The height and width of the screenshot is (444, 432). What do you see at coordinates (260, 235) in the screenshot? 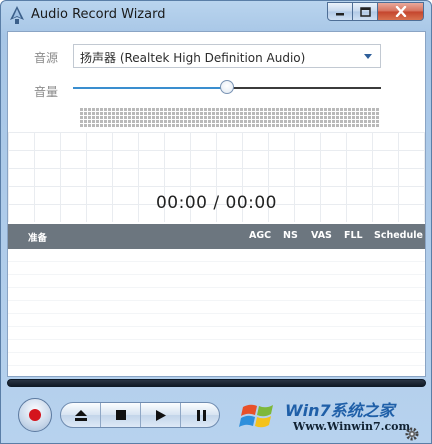
I see `column-header-agc: AGC` at bounding box center [260, 235].